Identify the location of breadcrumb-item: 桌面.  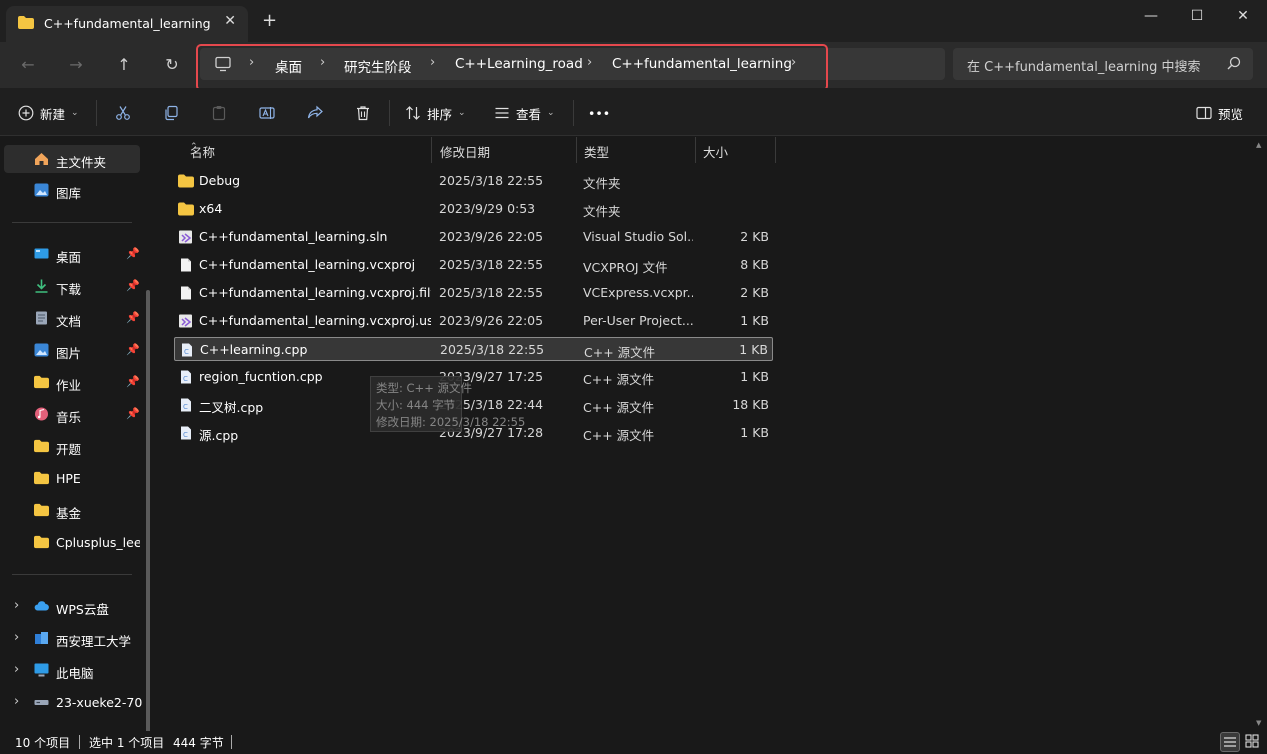
(288, 66).